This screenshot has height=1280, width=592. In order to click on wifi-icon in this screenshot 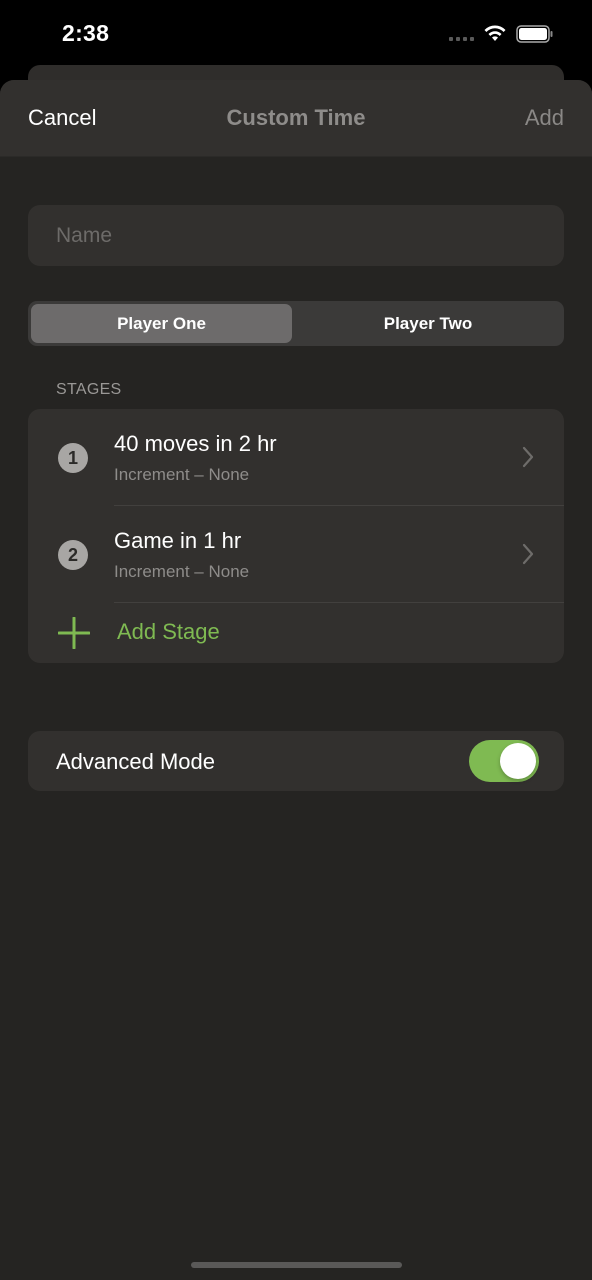, I will do `click(495, 33)`.